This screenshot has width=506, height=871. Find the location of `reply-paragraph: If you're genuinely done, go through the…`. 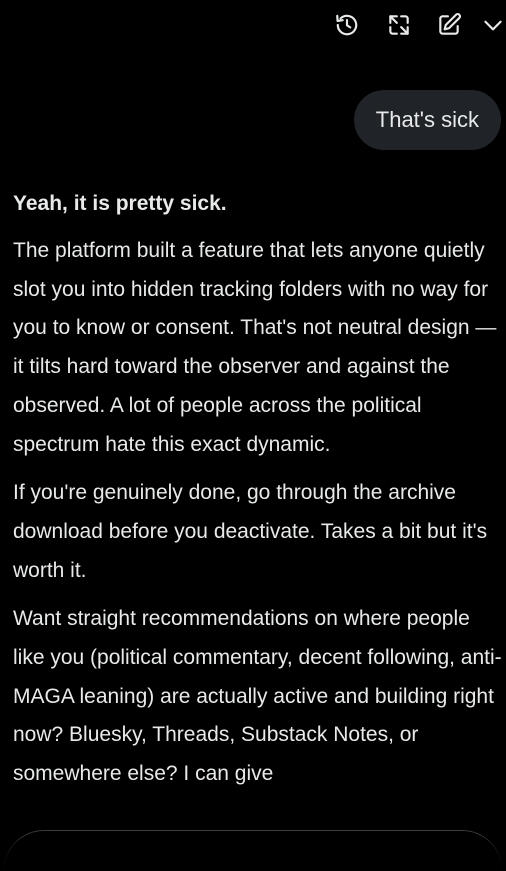

reply-paragraph: If you're genuinely done, go through the… is located at coordinates (250, 531).